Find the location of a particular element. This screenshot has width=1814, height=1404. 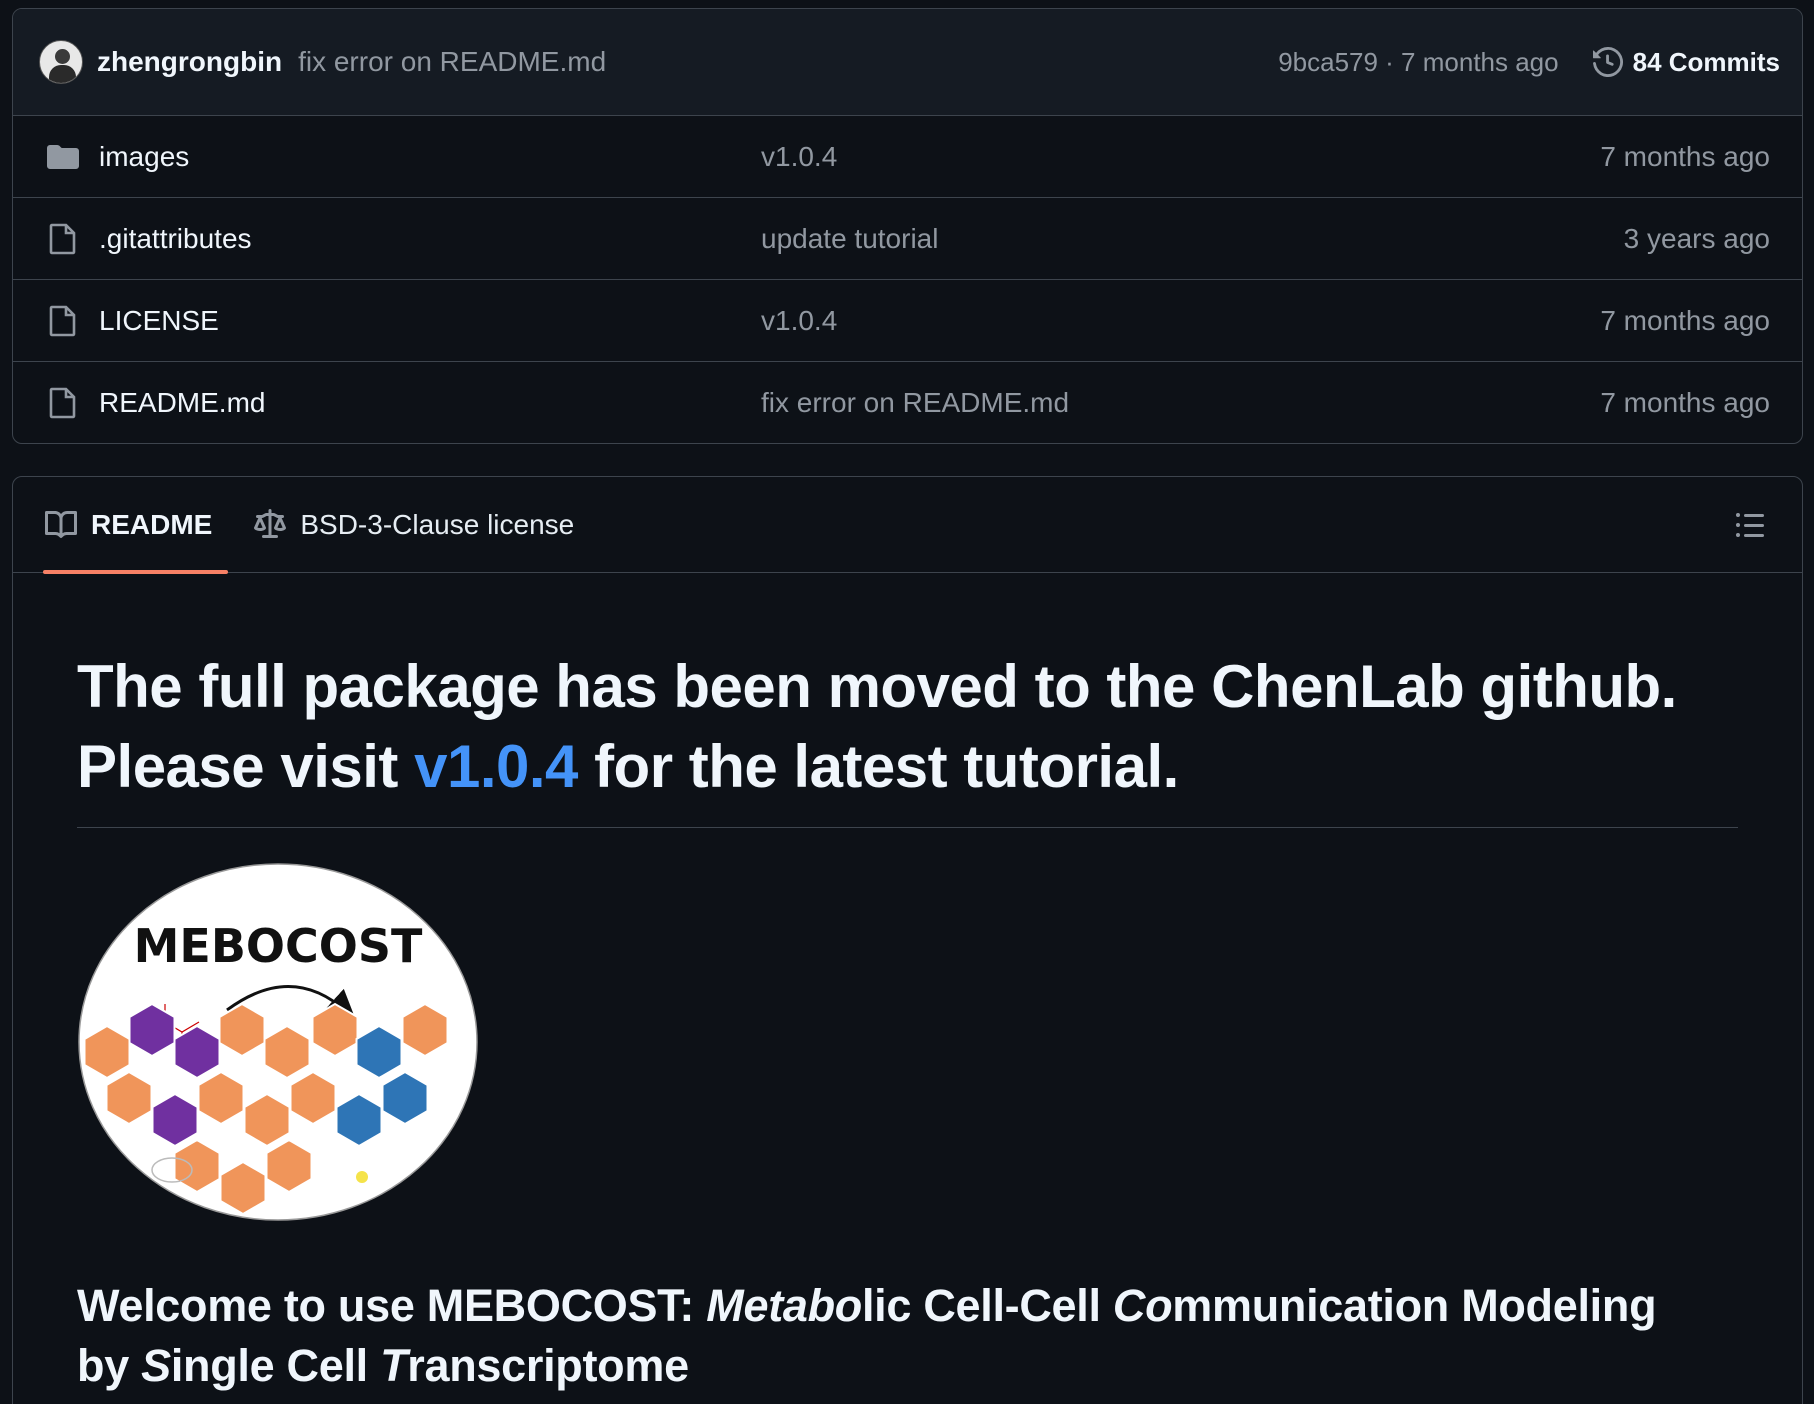

file-name: images is located at coordinates (429, 157).